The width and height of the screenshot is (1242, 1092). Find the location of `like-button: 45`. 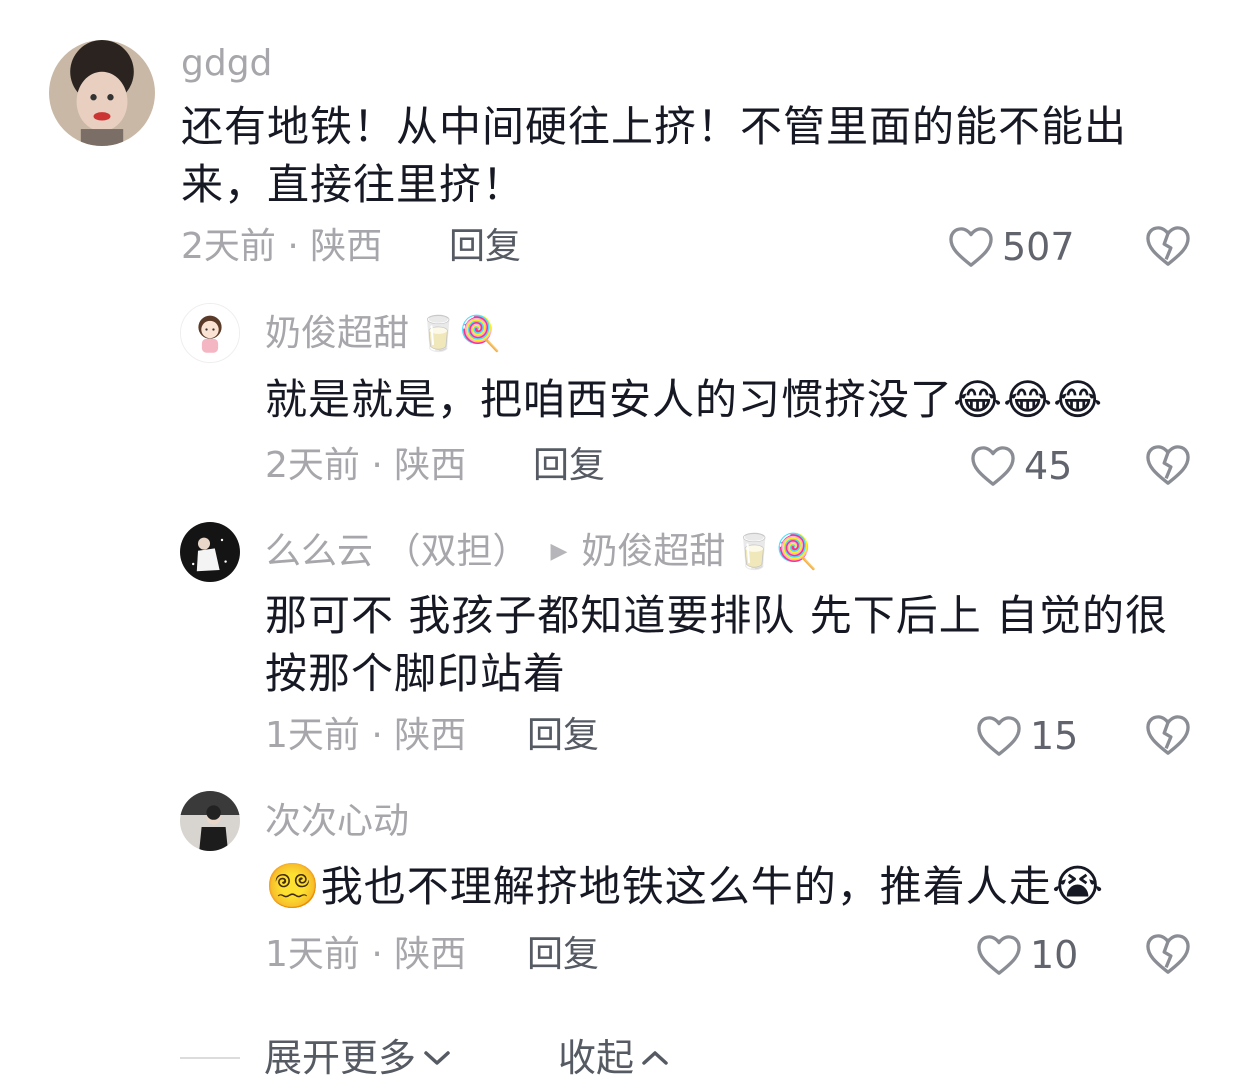

like-button: 45 is located at coordinates (1021, 466).